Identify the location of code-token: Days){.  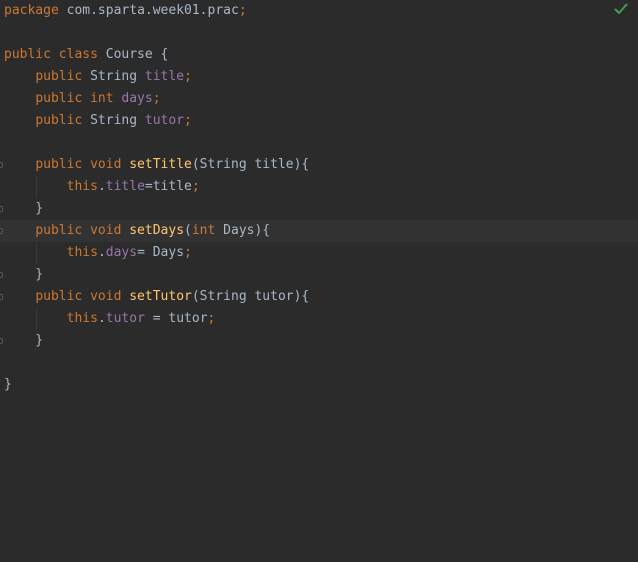
(247, 230).